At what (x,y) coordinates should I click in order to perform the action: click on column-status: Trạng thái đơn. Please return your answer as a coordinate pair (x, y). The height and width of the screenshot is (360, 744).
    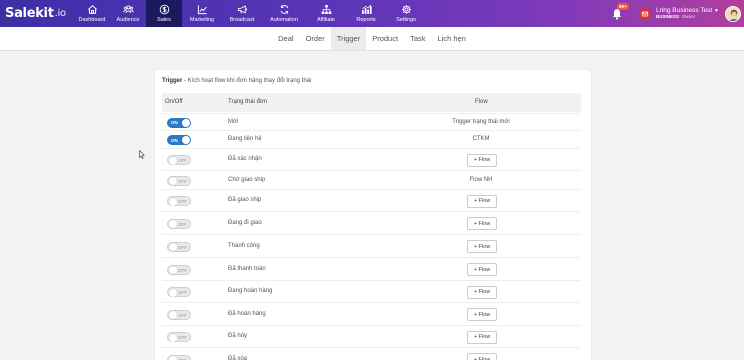
    Looking at the image, I should click on (248, 102).